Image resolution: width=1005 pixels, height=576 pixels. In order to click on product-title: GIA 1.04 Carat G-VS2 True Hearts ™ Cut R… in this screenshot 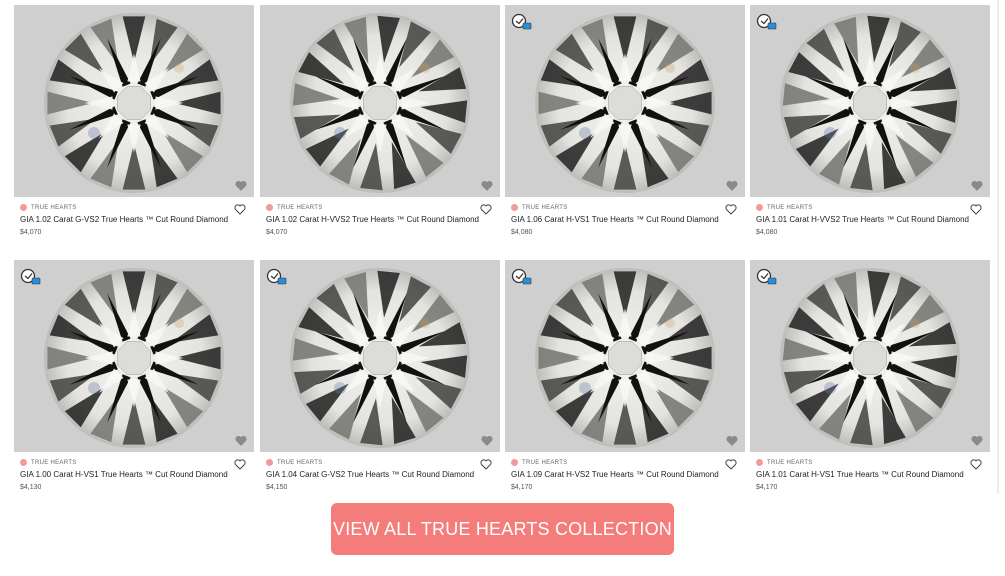, I will do `click(370, 474)`.